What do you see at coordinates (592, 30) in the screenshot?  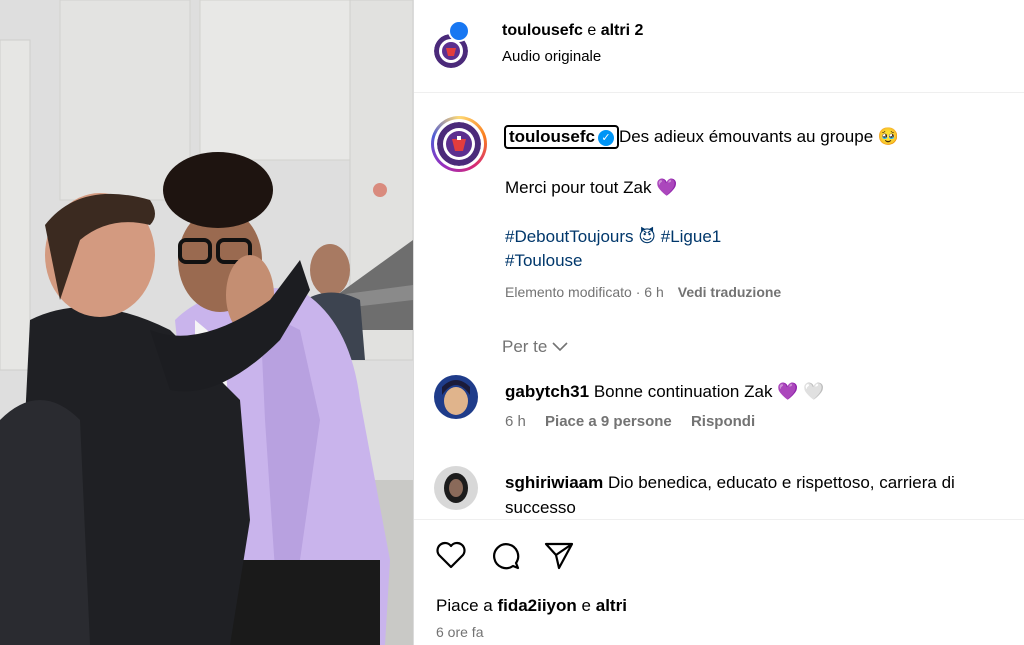 I see `header-connector: e` at bounding box center [592, 30].